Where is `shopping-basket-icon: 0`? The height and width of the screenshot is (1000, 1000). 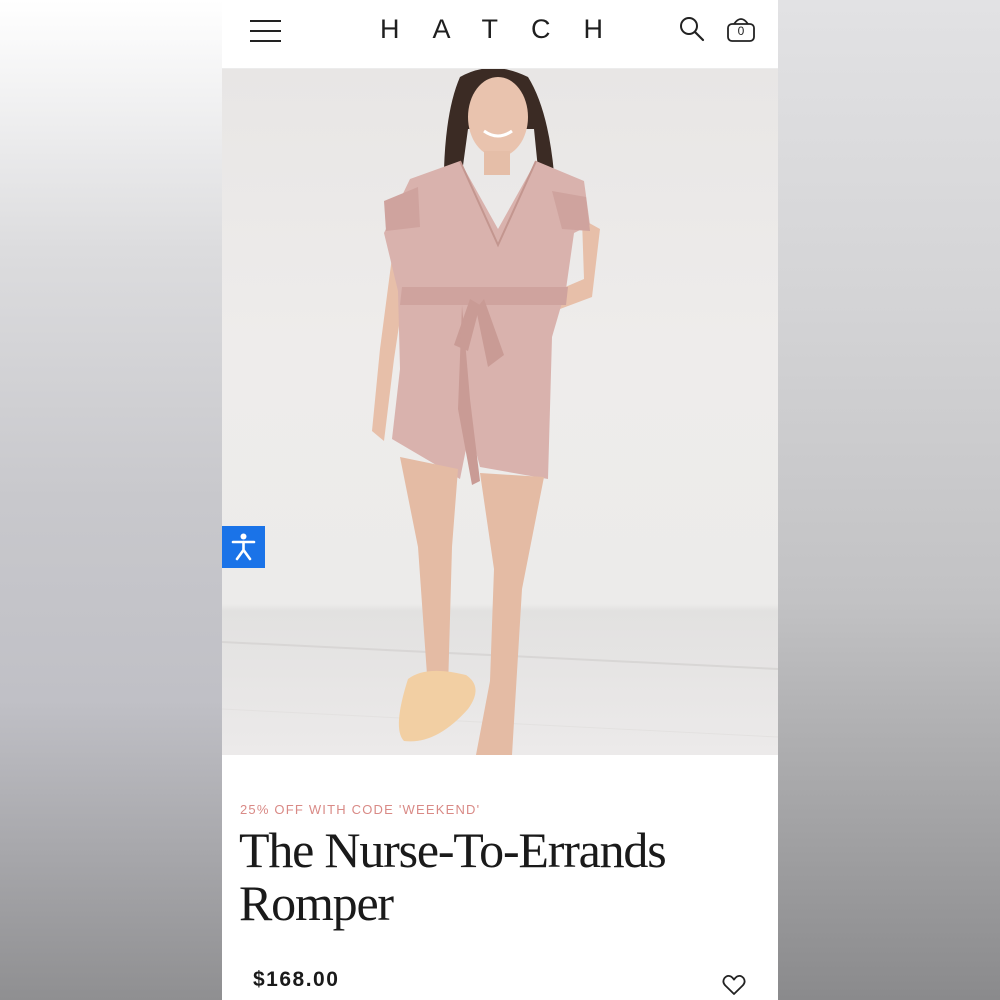
shopping-basket-icon: 0 is located at coordinates (741, 29).